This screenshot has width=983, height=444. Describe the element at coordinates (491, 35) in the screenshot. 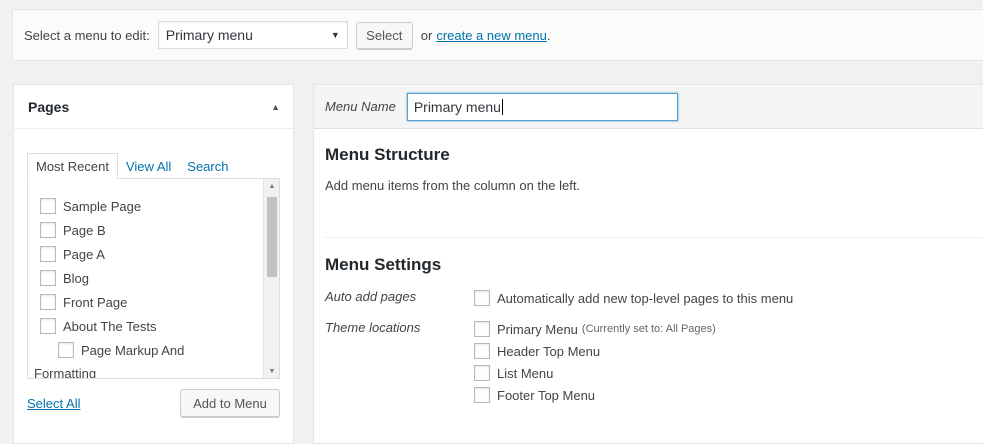

I see `create-new-menu-link: create a new menu` at that location.